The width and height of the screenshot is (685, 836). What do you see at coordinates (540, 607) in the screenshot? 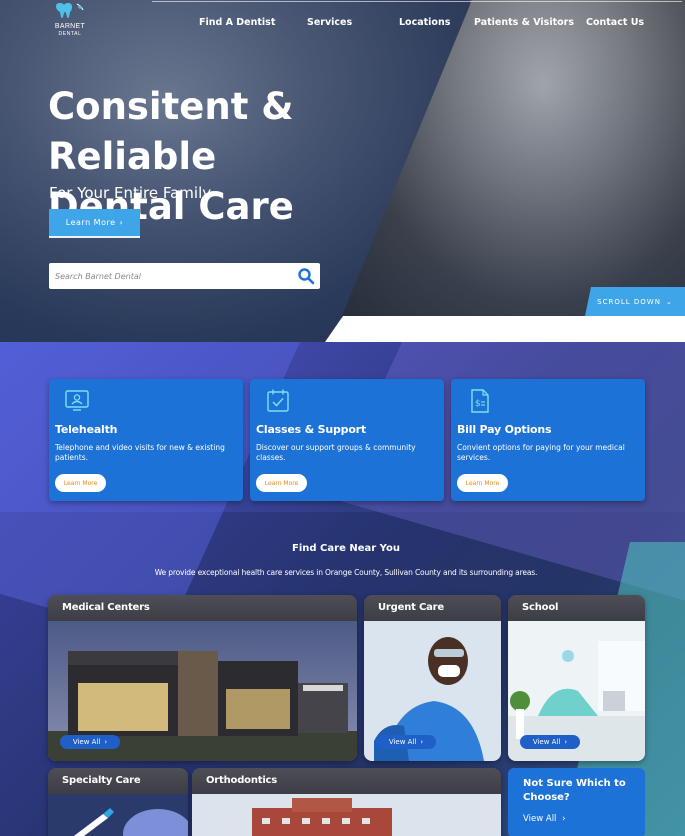
I see `care-card-title: School` at bounding box center [540, 607].